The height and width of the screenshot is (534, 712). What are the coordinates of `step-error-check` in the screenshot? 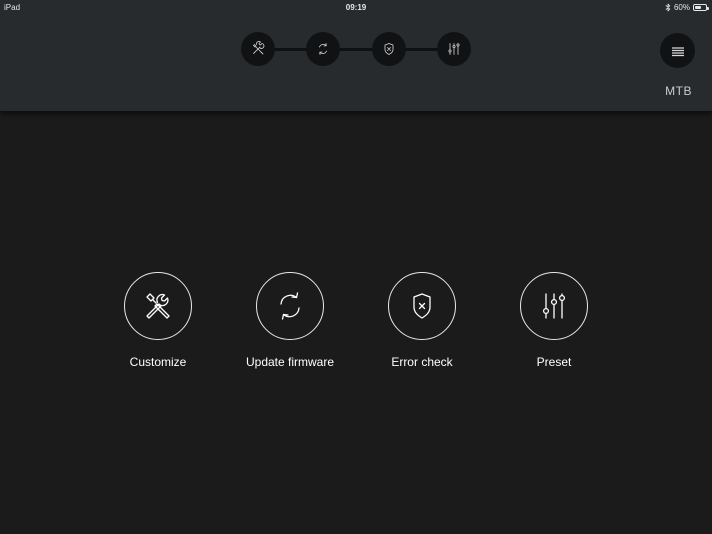 It's located at (389, 49).